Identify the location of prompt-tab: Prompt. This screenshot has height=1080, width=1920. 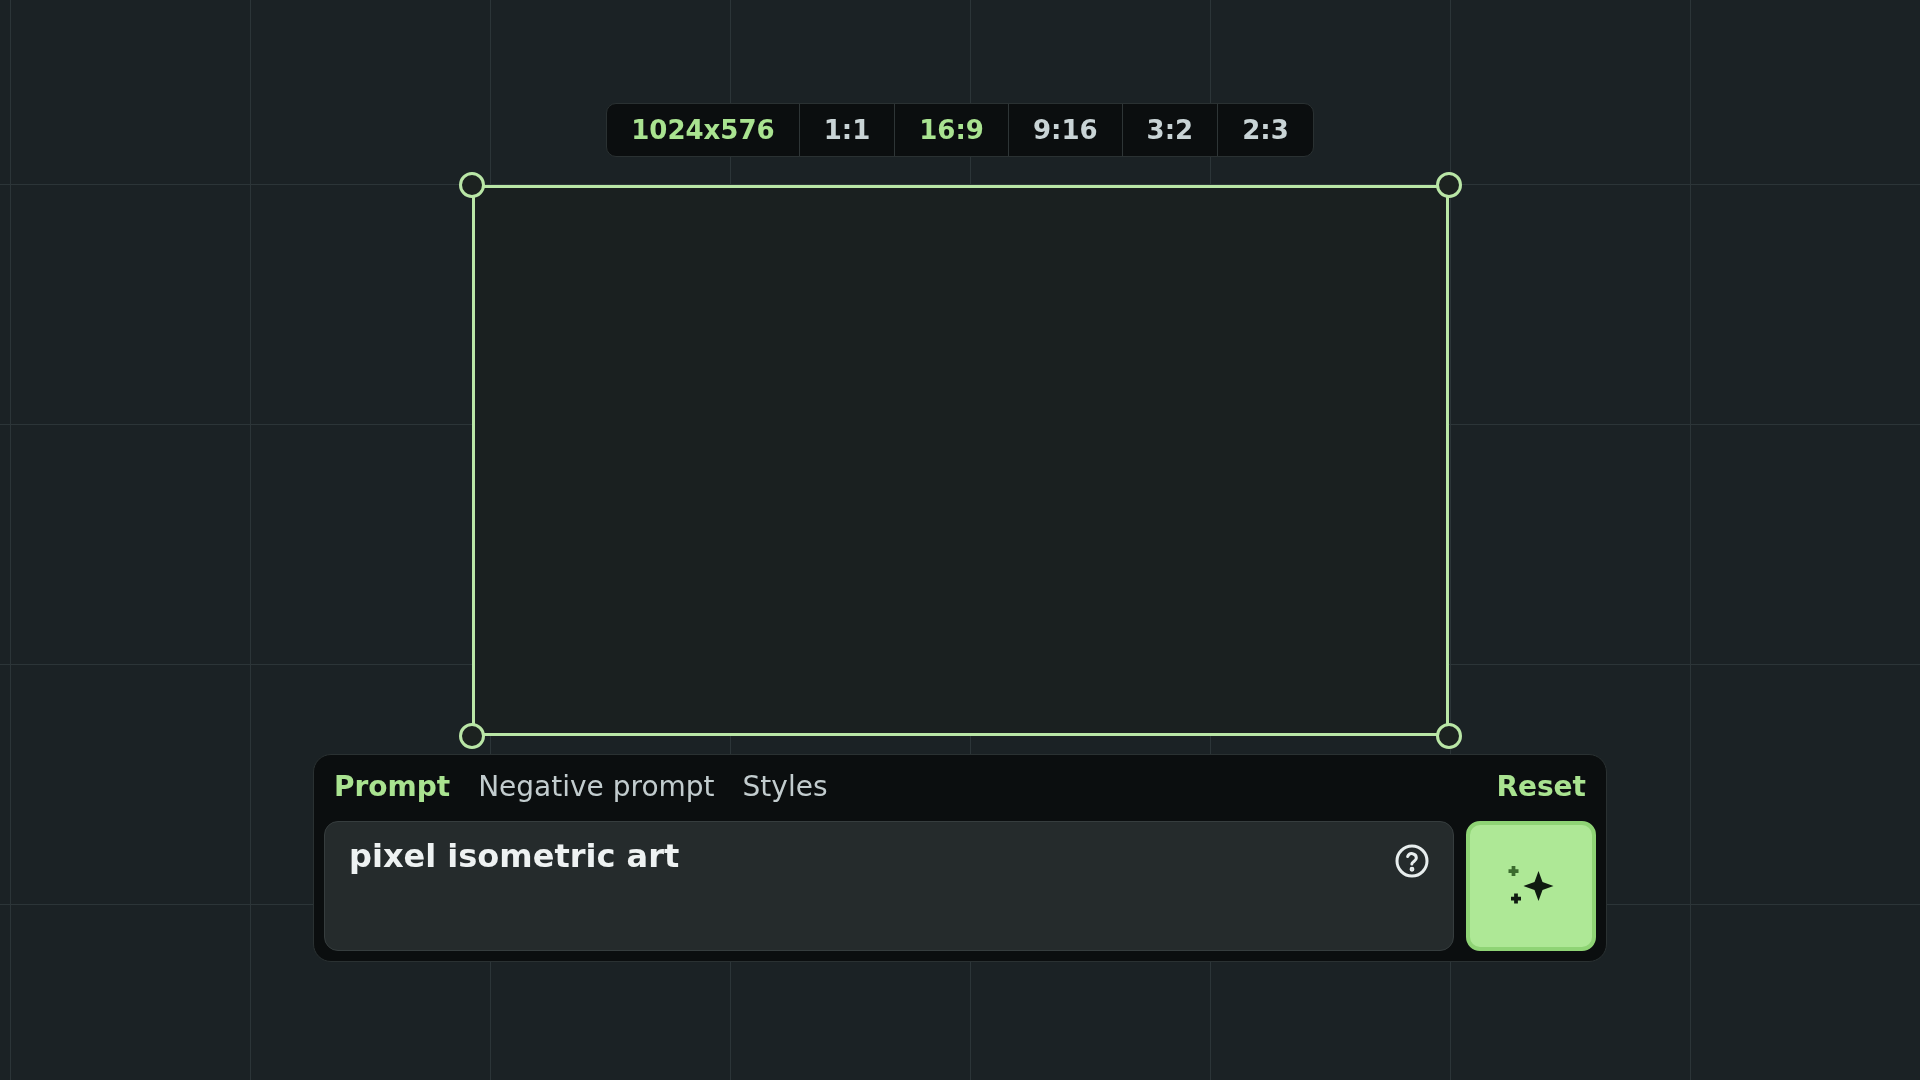
(392, 787).